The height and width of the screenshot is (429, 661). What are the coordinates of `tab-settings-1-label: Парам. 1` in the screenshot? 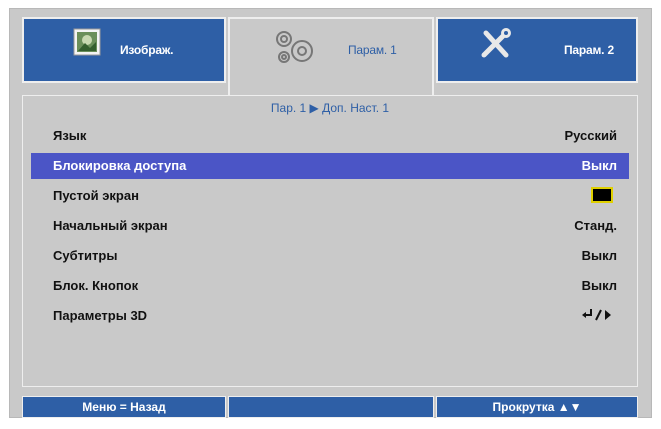 It's located at (372, 50).